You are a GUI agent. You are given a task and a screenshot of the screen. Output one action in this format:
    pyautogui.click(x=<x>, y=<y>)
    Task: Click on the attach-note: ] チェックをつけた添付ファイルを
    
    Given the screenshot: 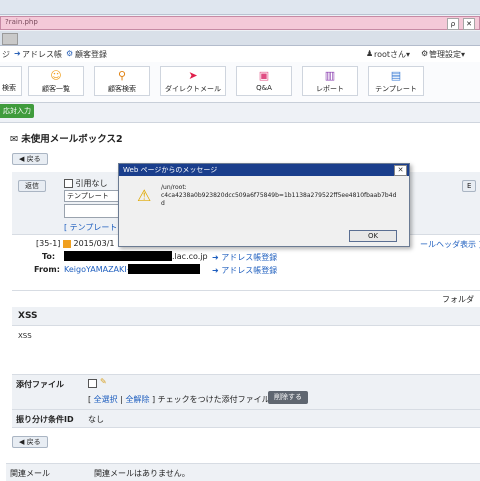 What is the action you would take?
    pyautogui.click(x=215, y=399)
    